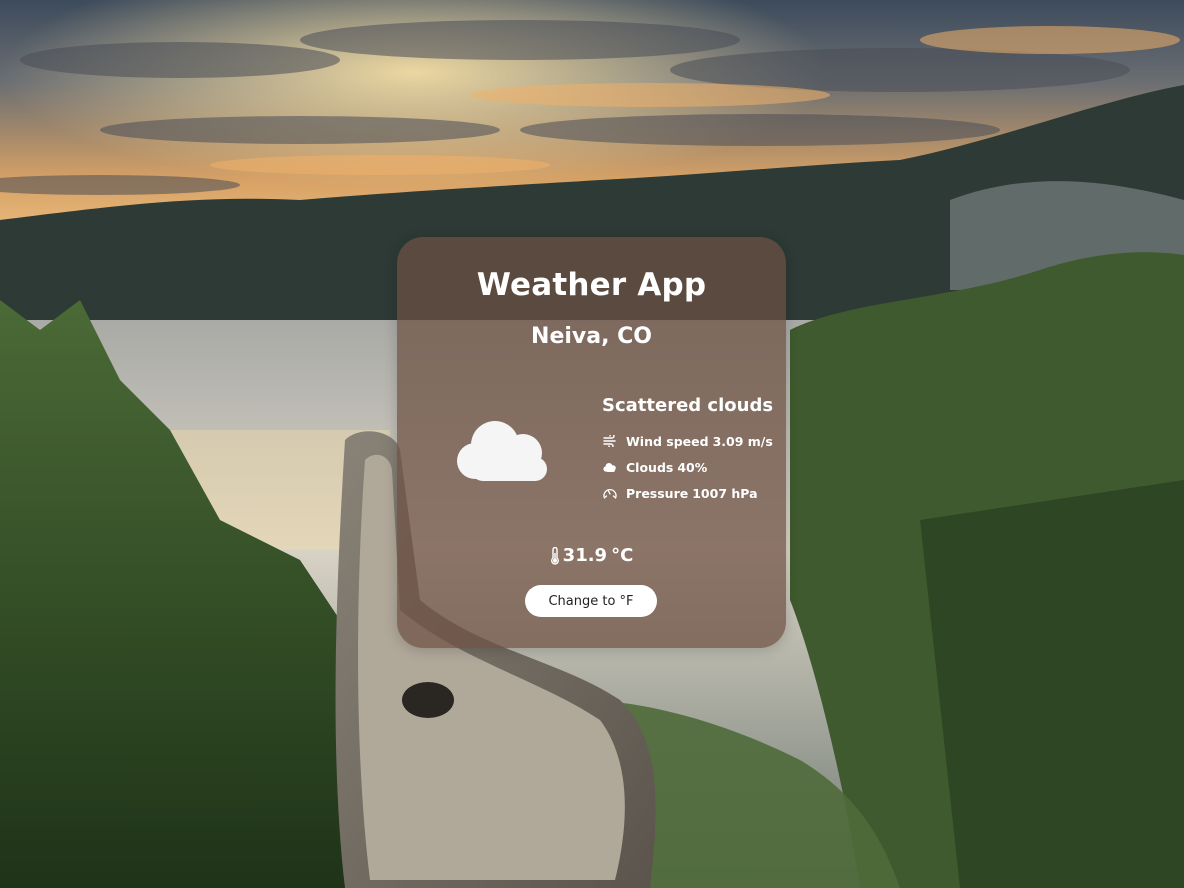  I want to click on pressure-value: 1007 hPa, so click(725, 493).